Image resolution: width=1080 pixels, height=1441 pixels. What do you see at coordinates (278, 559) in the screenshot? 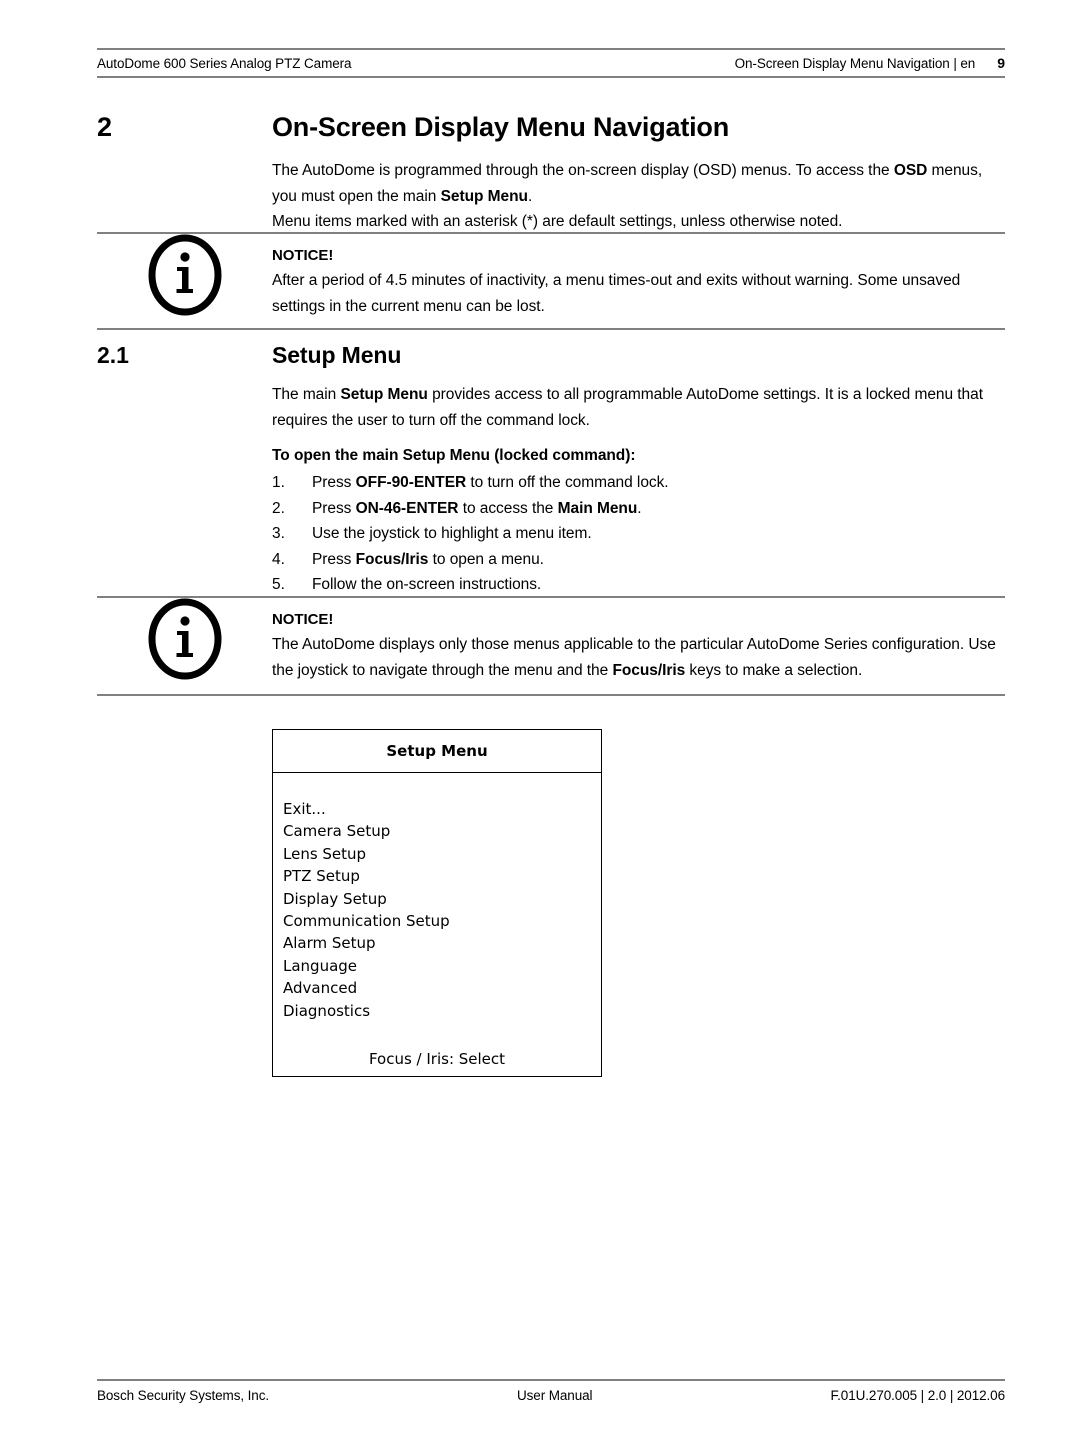
I see `step-number: 4.` at bounding box center [278, 559].